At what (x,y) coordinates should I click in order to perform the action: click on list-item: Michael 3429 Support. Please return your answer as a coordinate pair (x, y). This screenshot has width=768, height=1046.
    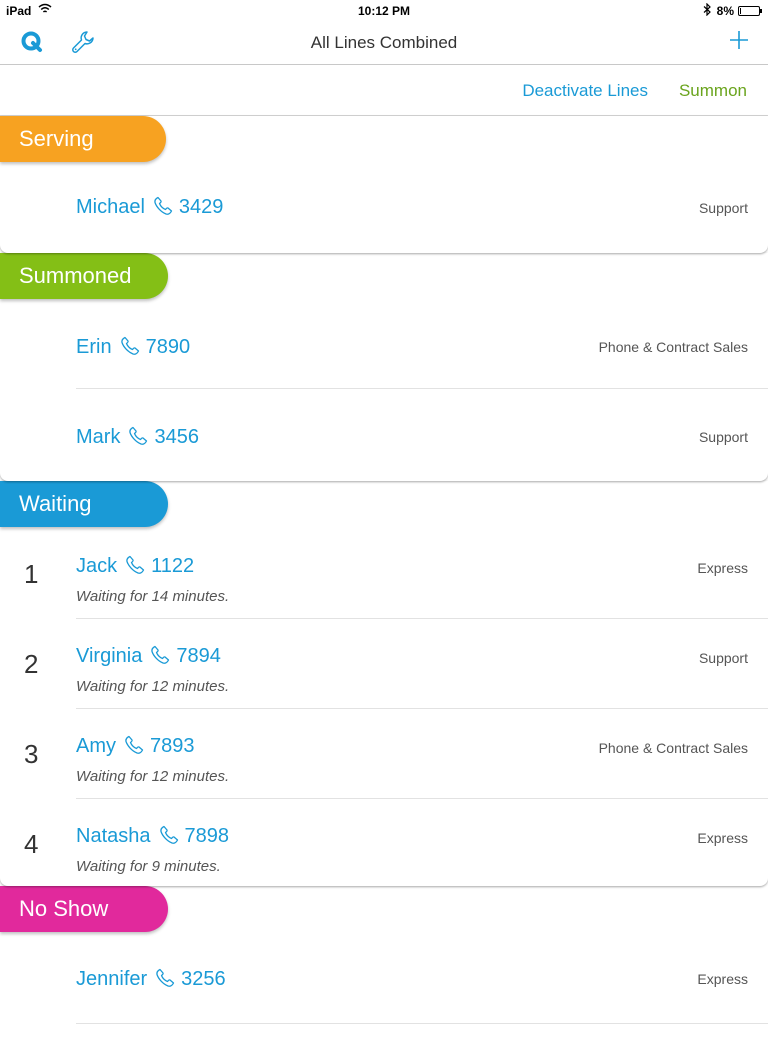
    Looking at the image, I should click on (384, 207).